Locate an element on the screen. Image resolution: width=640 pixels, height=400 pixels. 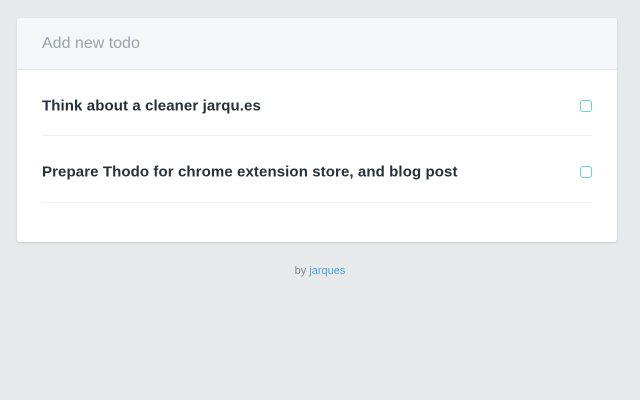
new-todo-bar is located at coordinates (317, 44).